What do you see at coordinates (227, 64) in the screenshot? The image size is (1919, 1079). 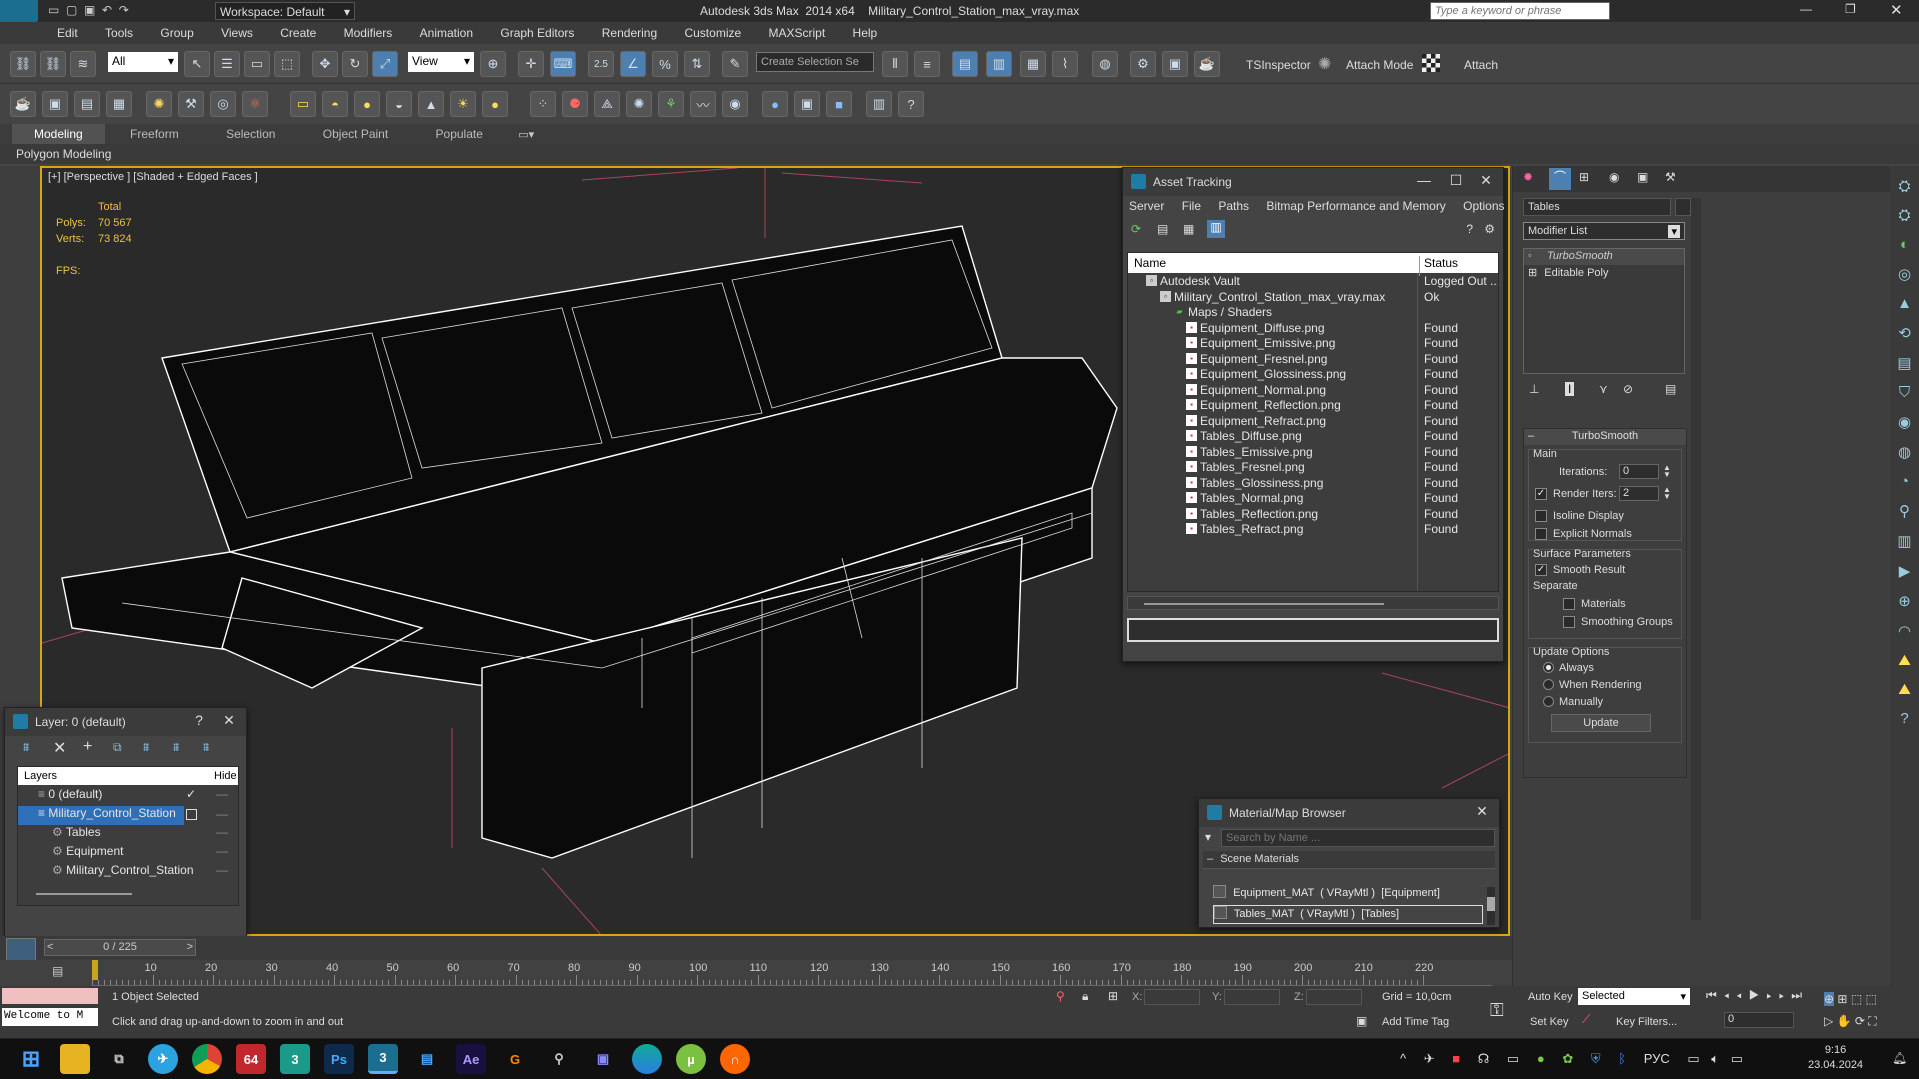 I see `select-by-name-icon: ☰` at bounding box center [227, 64].